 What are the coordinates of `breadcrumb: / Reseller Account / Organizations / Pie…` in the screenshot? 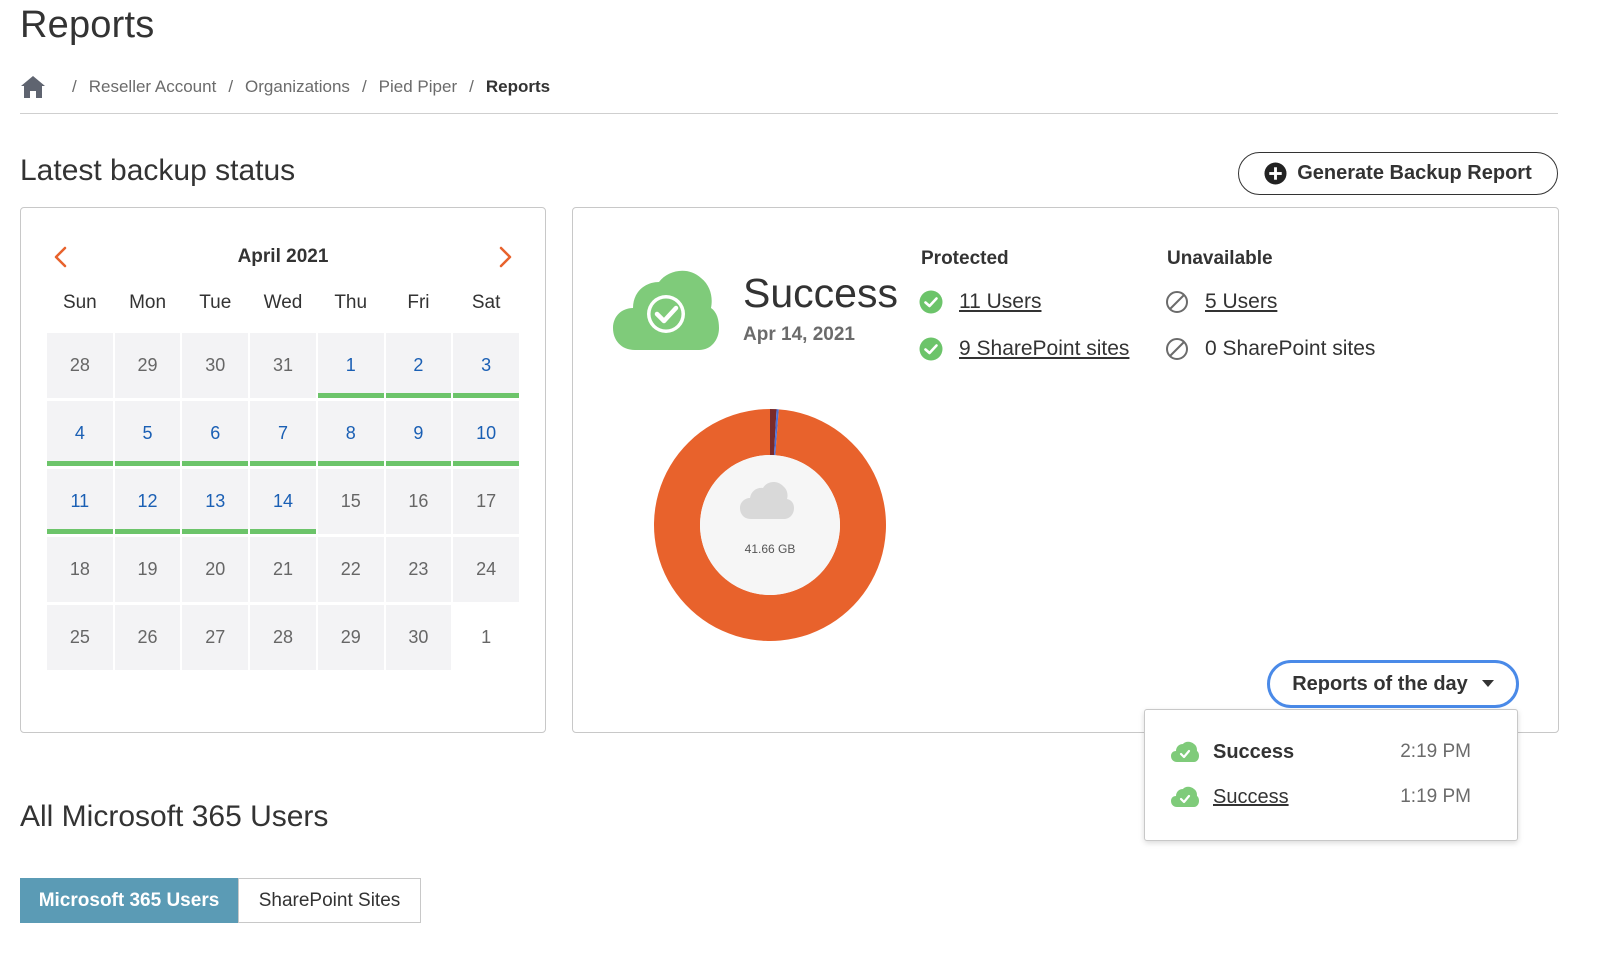 It's located at (285, 87).